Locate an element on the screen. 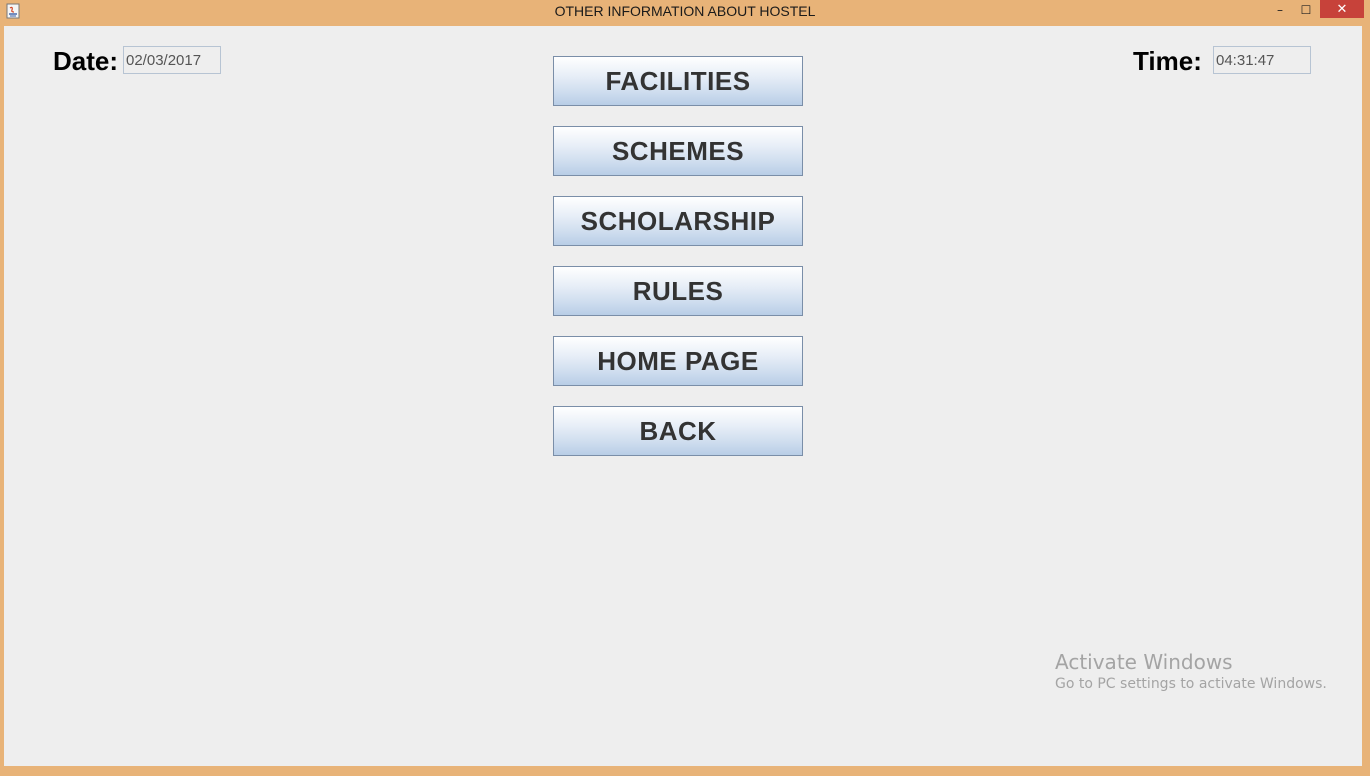  date-label: Date: is located at coordinates (86, 61).